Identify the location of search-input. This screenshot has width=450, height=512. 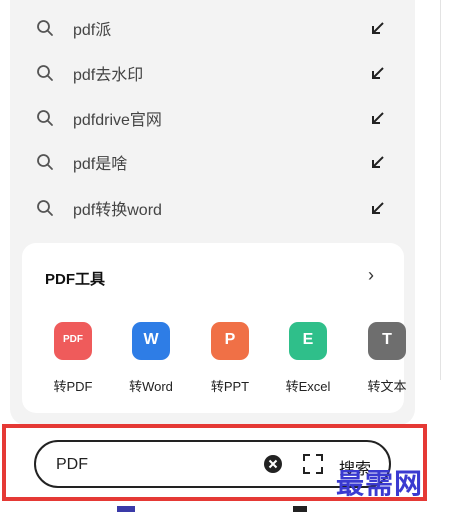
(151, 465).